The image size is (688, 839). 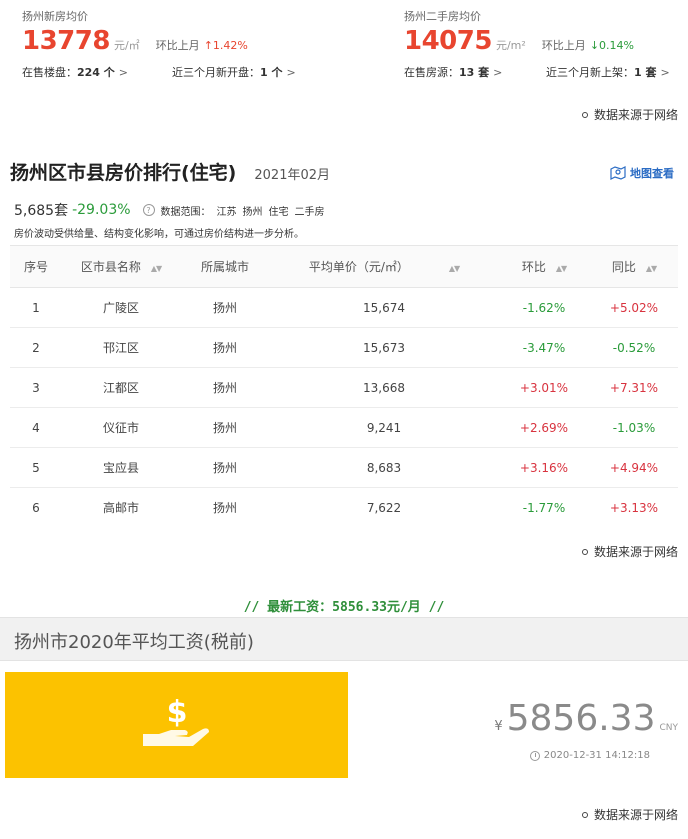 I want to click on cell-no: 6, so click(x=36, y=507).